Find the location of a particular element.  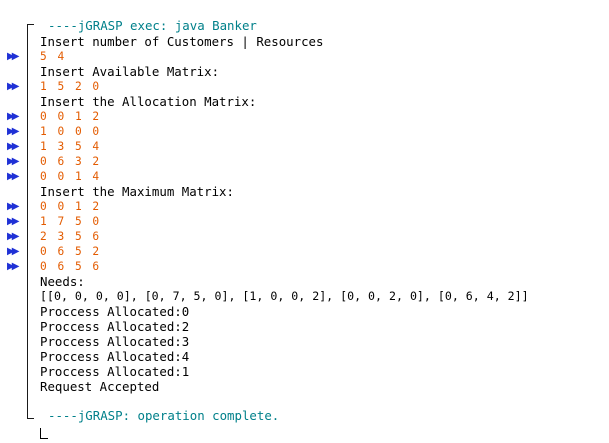

output-line: Insert Available Matrix: is located at coordinates (130, 71).